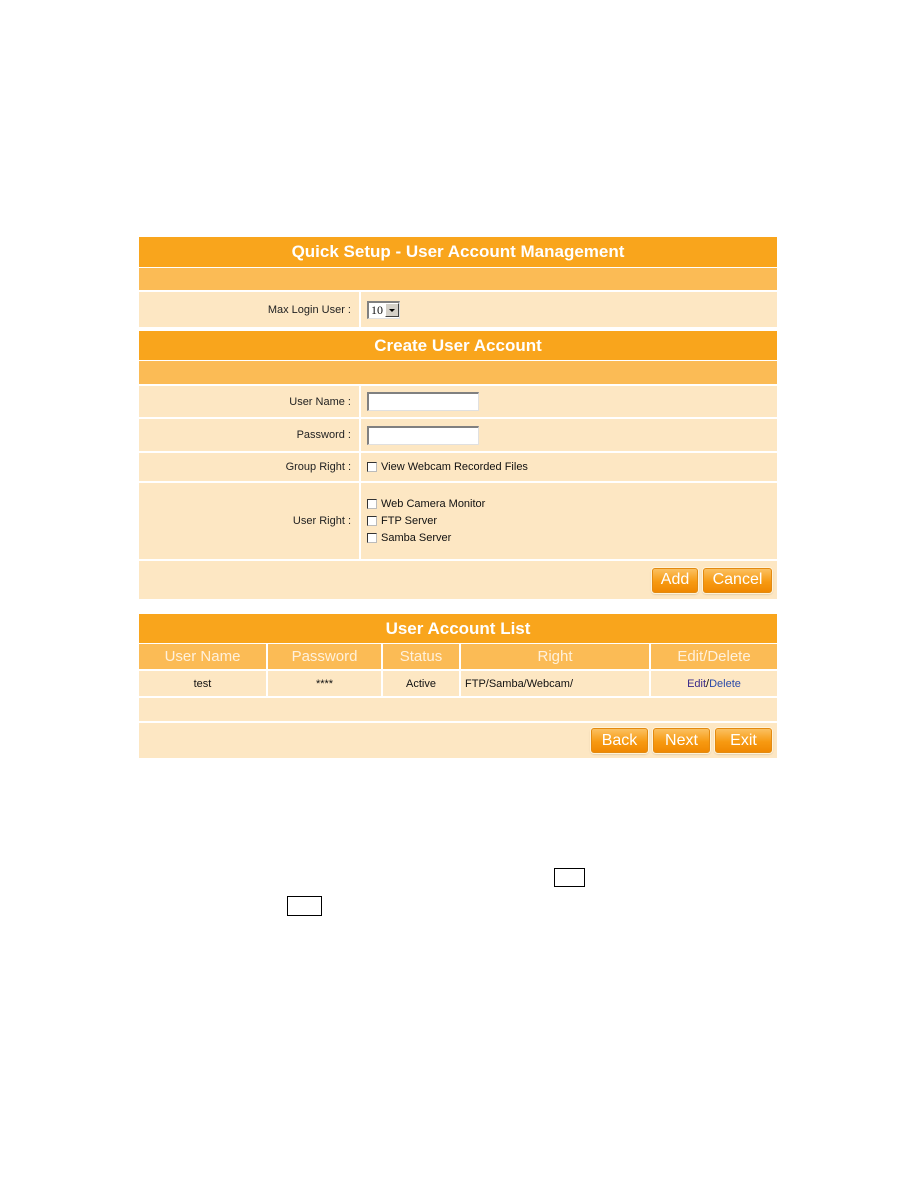 The image size is (918, 1188). I want to click on password-row: Password :, so click(458, 436).